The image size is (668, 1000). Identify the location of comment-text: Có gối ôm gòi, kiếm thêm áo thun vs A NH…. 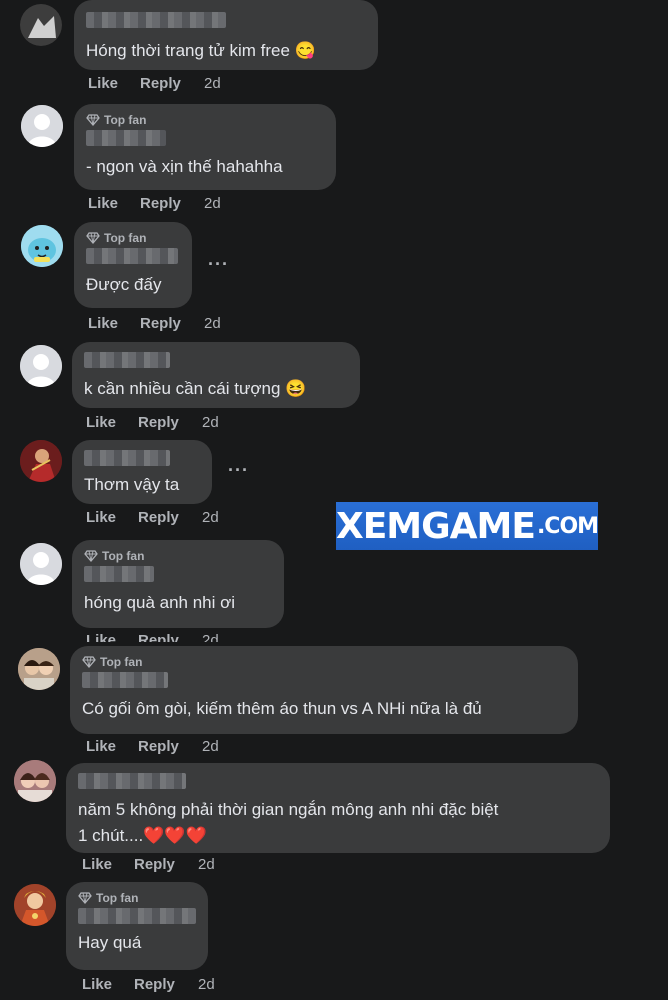
(282, 708).